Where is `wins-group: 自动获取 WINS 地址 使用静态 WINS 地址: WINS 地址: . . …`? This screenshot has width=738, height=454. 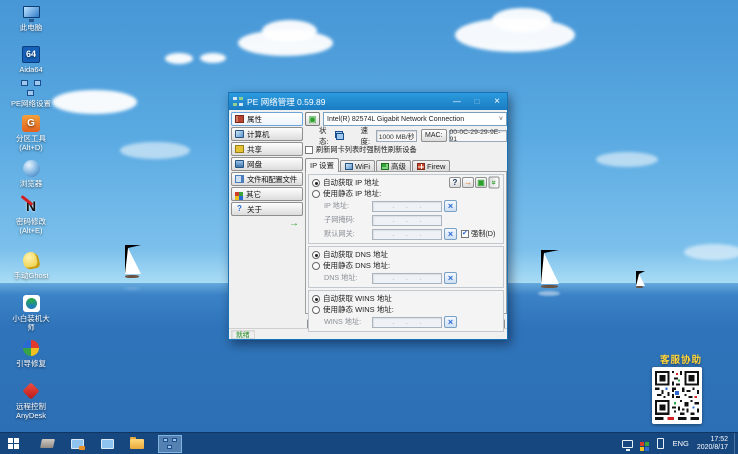
wins-group: 自动获取 WINS 地址 使用静态 WINS 地址: WINS 地址: . . … is located at coordinates (406, 311).